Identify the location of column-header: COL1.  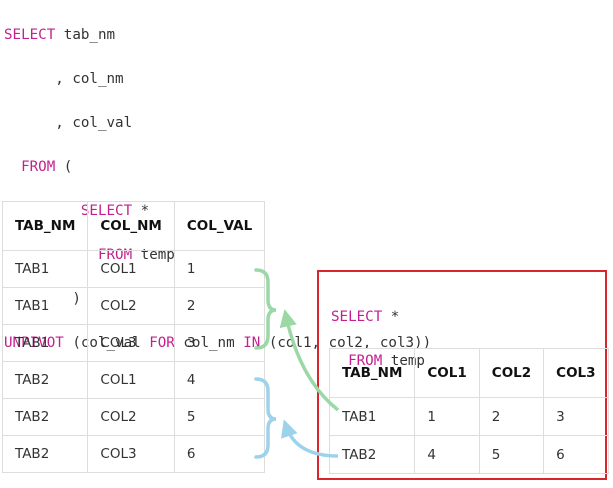
(447, 373).